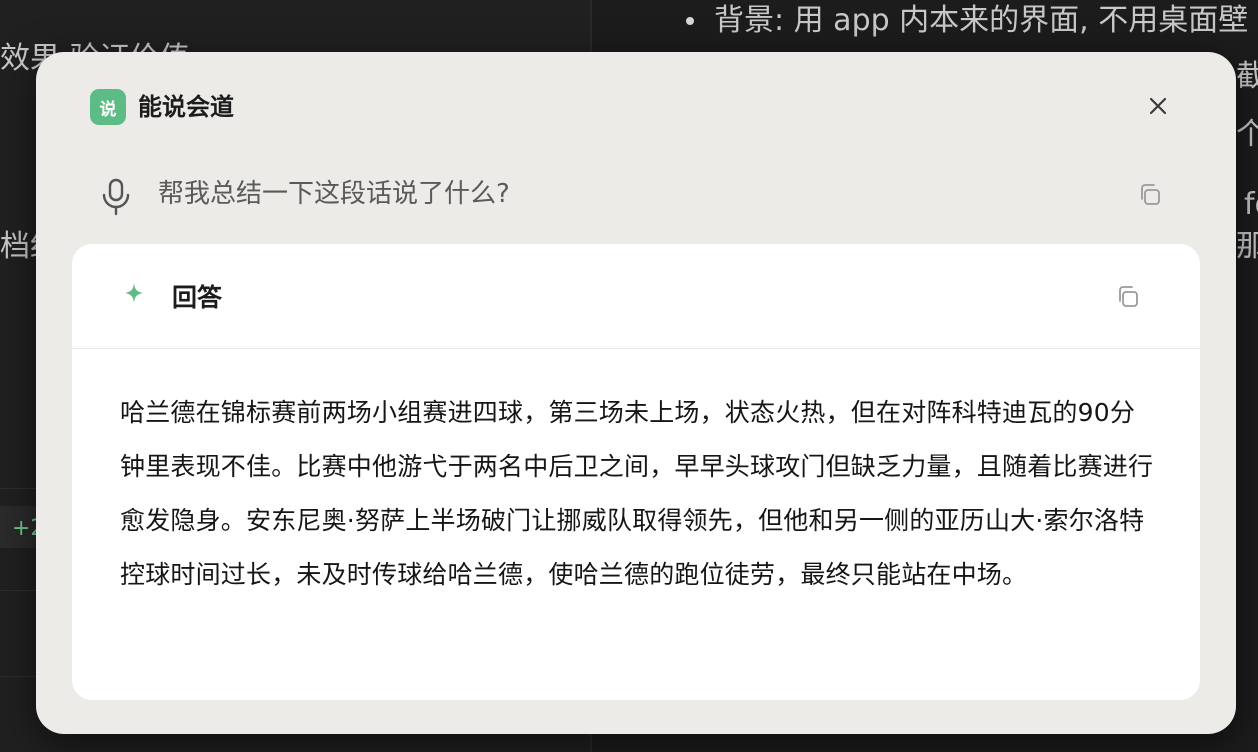 The image size is (1258, 752). Describe the element at coordinates (334, 194) in the screenshot. I see `query-text: 帮我总结一下这段话说了什么?` at that location.